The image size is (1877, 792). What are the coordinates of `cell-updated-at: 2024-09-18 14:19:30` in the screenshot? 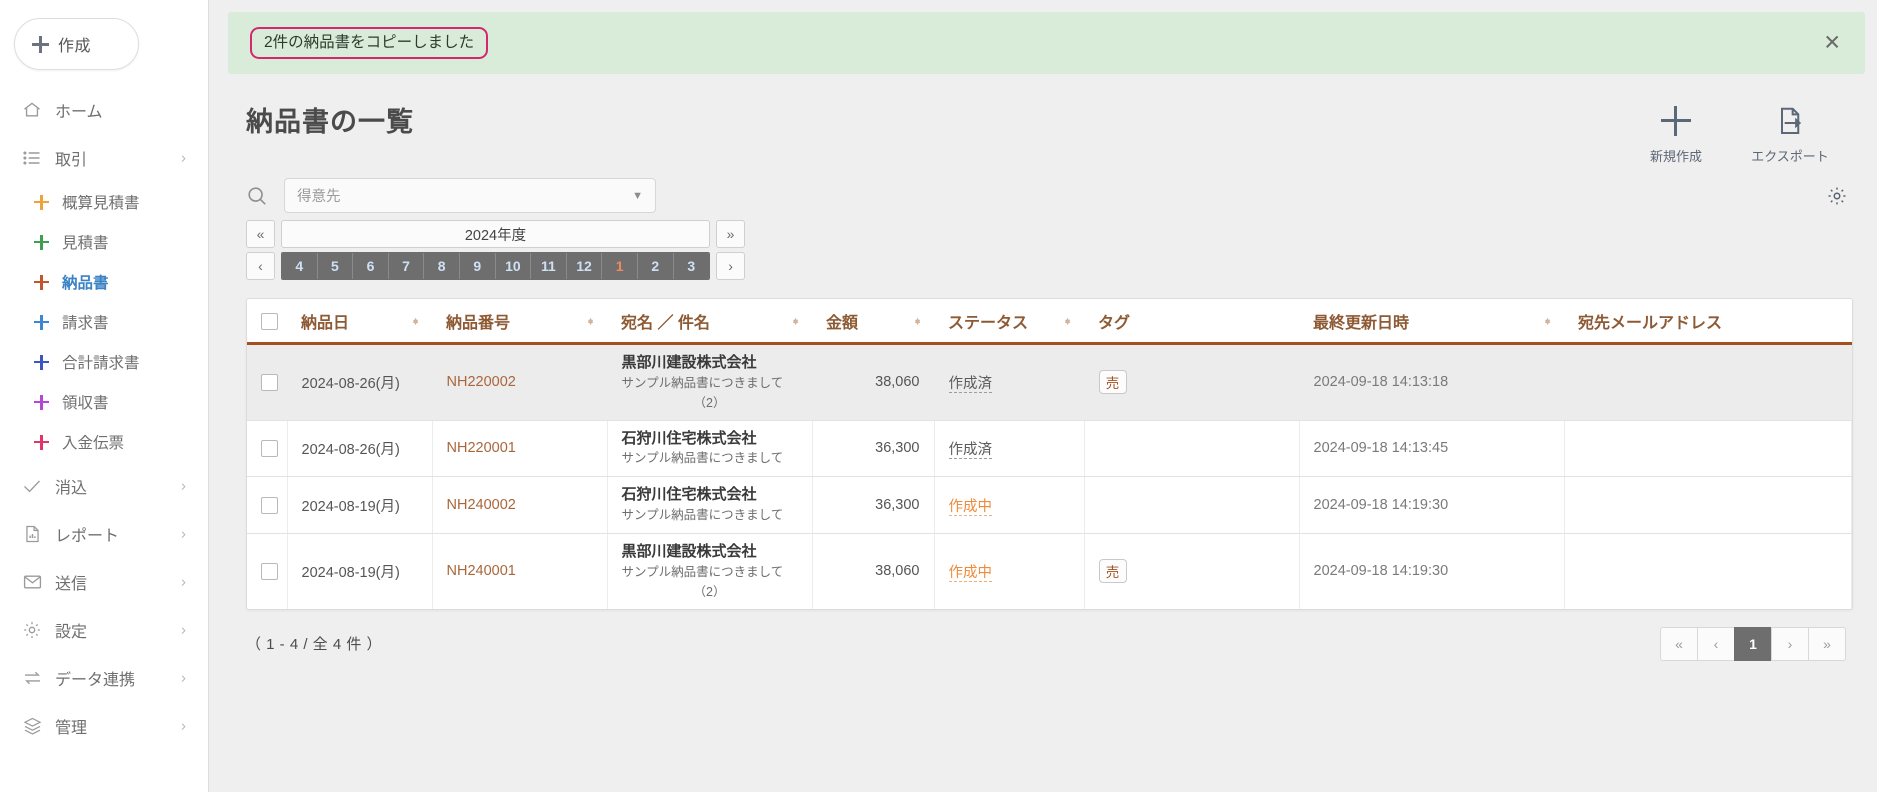 It's located at (1432, 571).